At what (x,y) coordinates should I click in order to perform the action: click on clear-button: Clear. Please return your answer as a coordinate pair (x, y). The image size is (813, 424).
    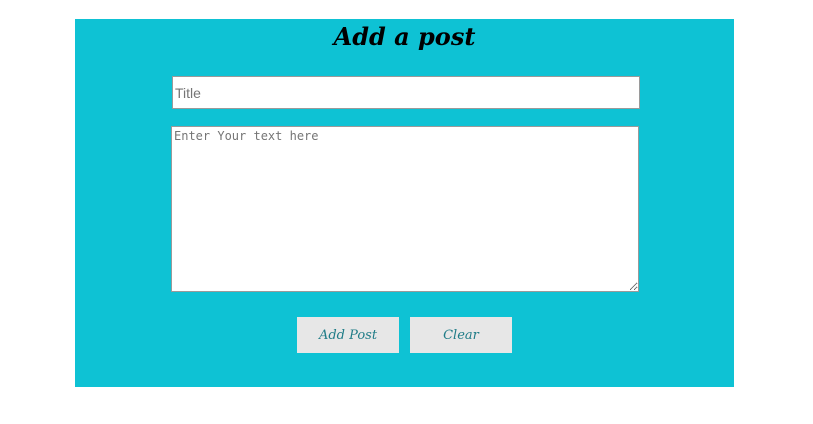
    Looking at the image, I should click on (461, 335).